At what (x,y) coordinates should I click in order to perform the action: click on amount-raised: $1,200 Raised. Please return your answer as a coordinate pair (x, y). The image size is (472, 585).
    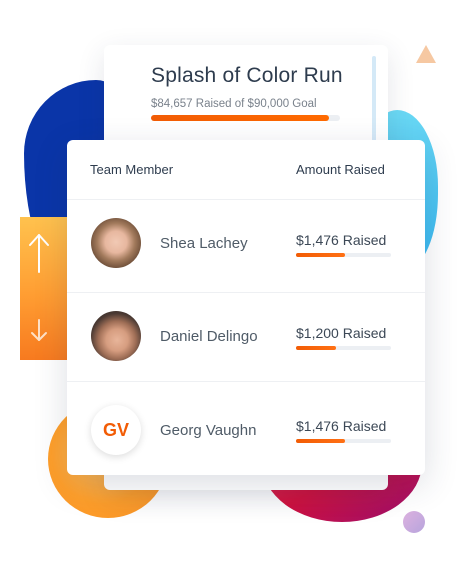
    Looking at the image, I should click on (341, 333).